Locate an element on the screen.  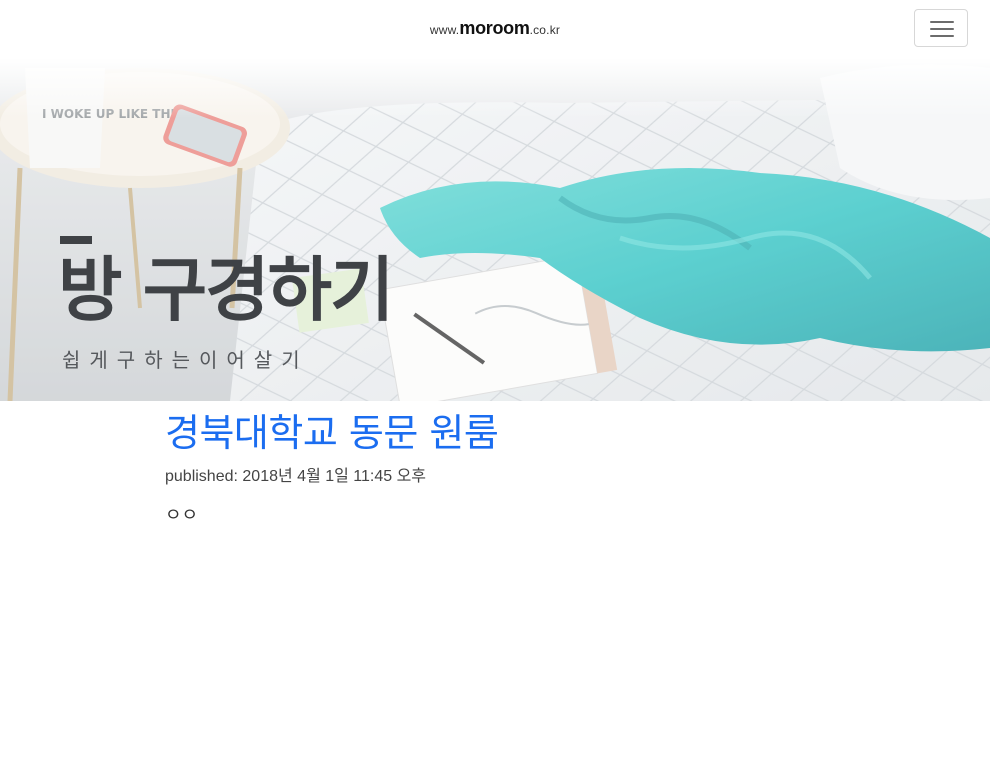
brand-prefix: www. is located at coordinates (444, 30).